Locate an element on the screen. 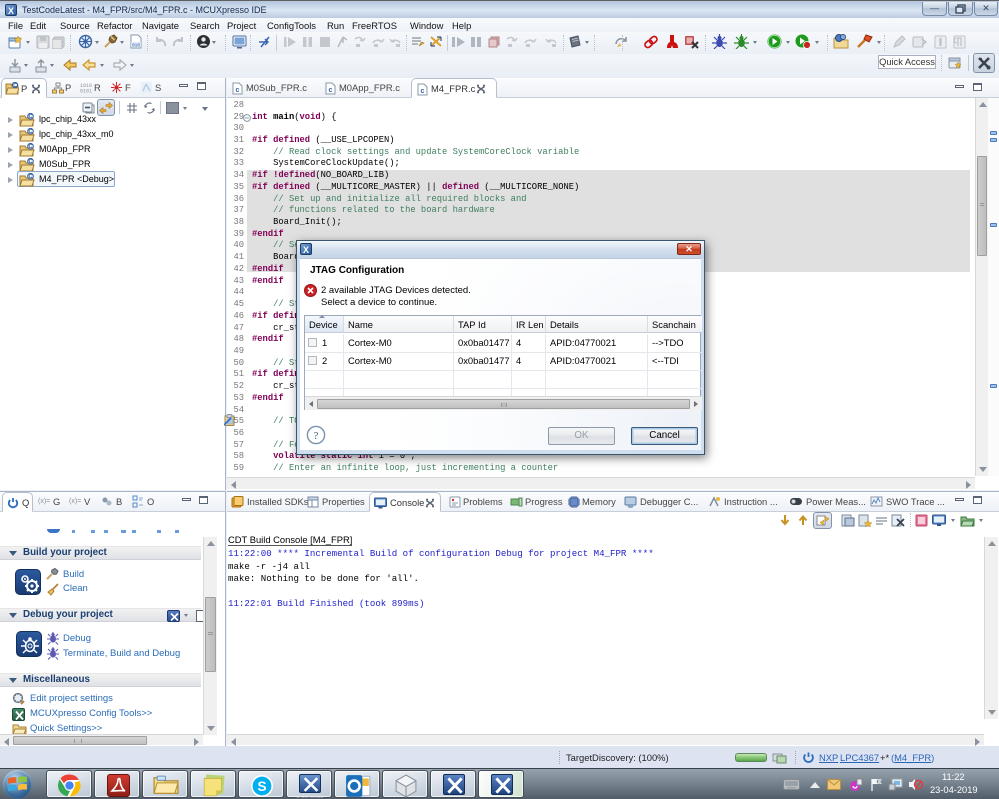 Image resolution: width=999 pixels, height=799 pixels. svg-text: 010 is located at coordinates (136, 46).